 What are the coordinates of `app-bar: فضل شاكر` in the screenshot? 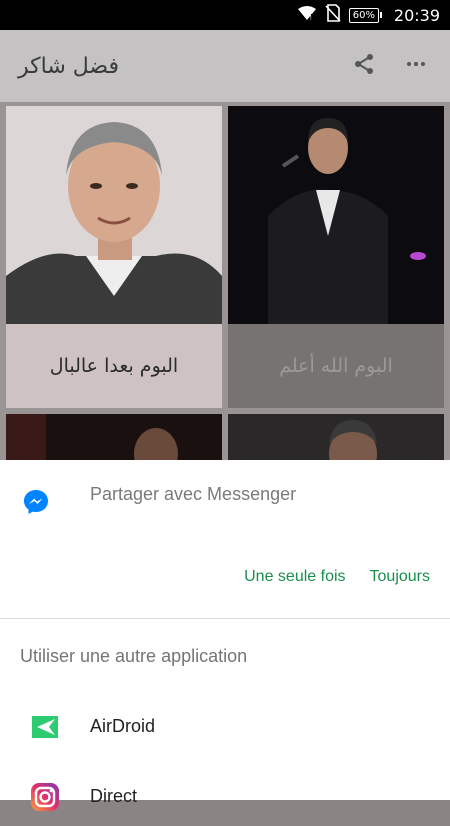 It's located at (225, 66).